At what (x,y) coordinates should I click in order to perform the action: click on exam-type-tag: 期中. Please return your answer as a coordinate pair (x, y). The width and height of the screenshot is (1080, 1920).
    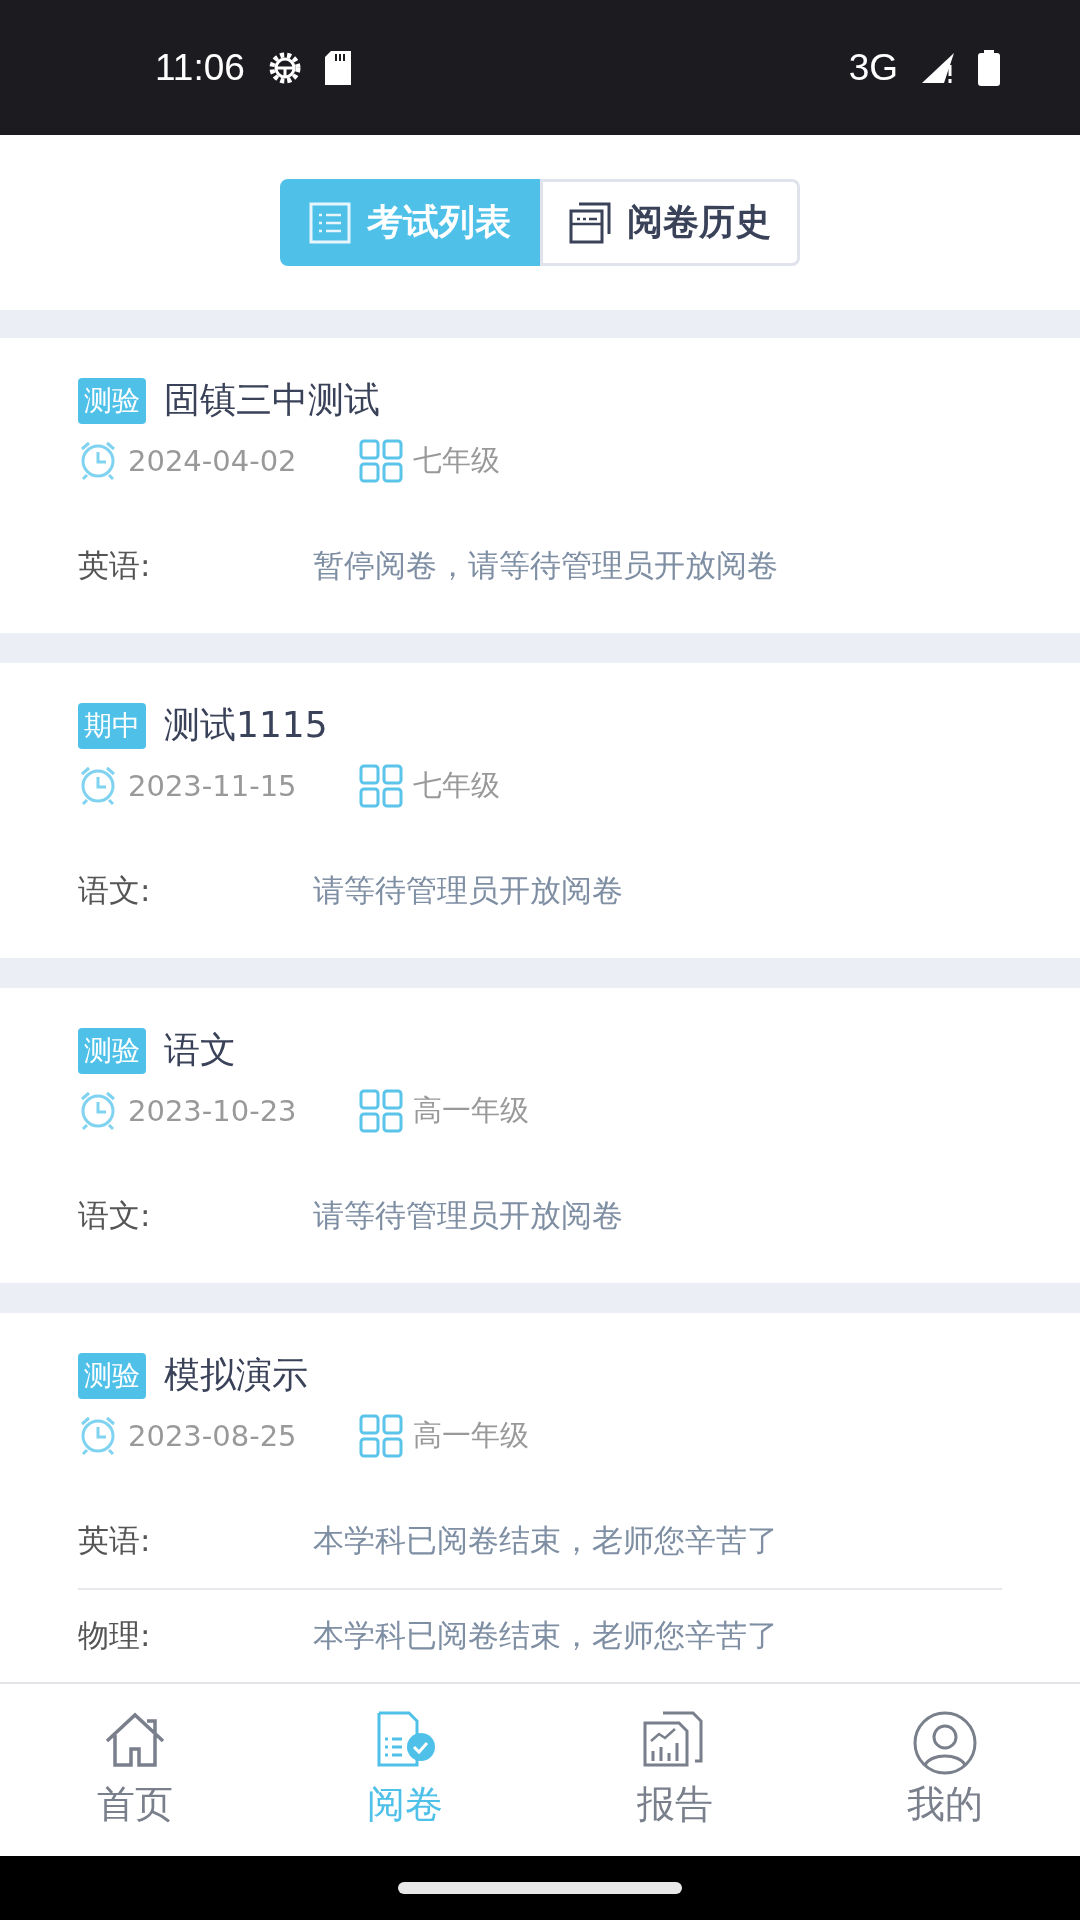
    Looking at the image, I should click on (112, 725).